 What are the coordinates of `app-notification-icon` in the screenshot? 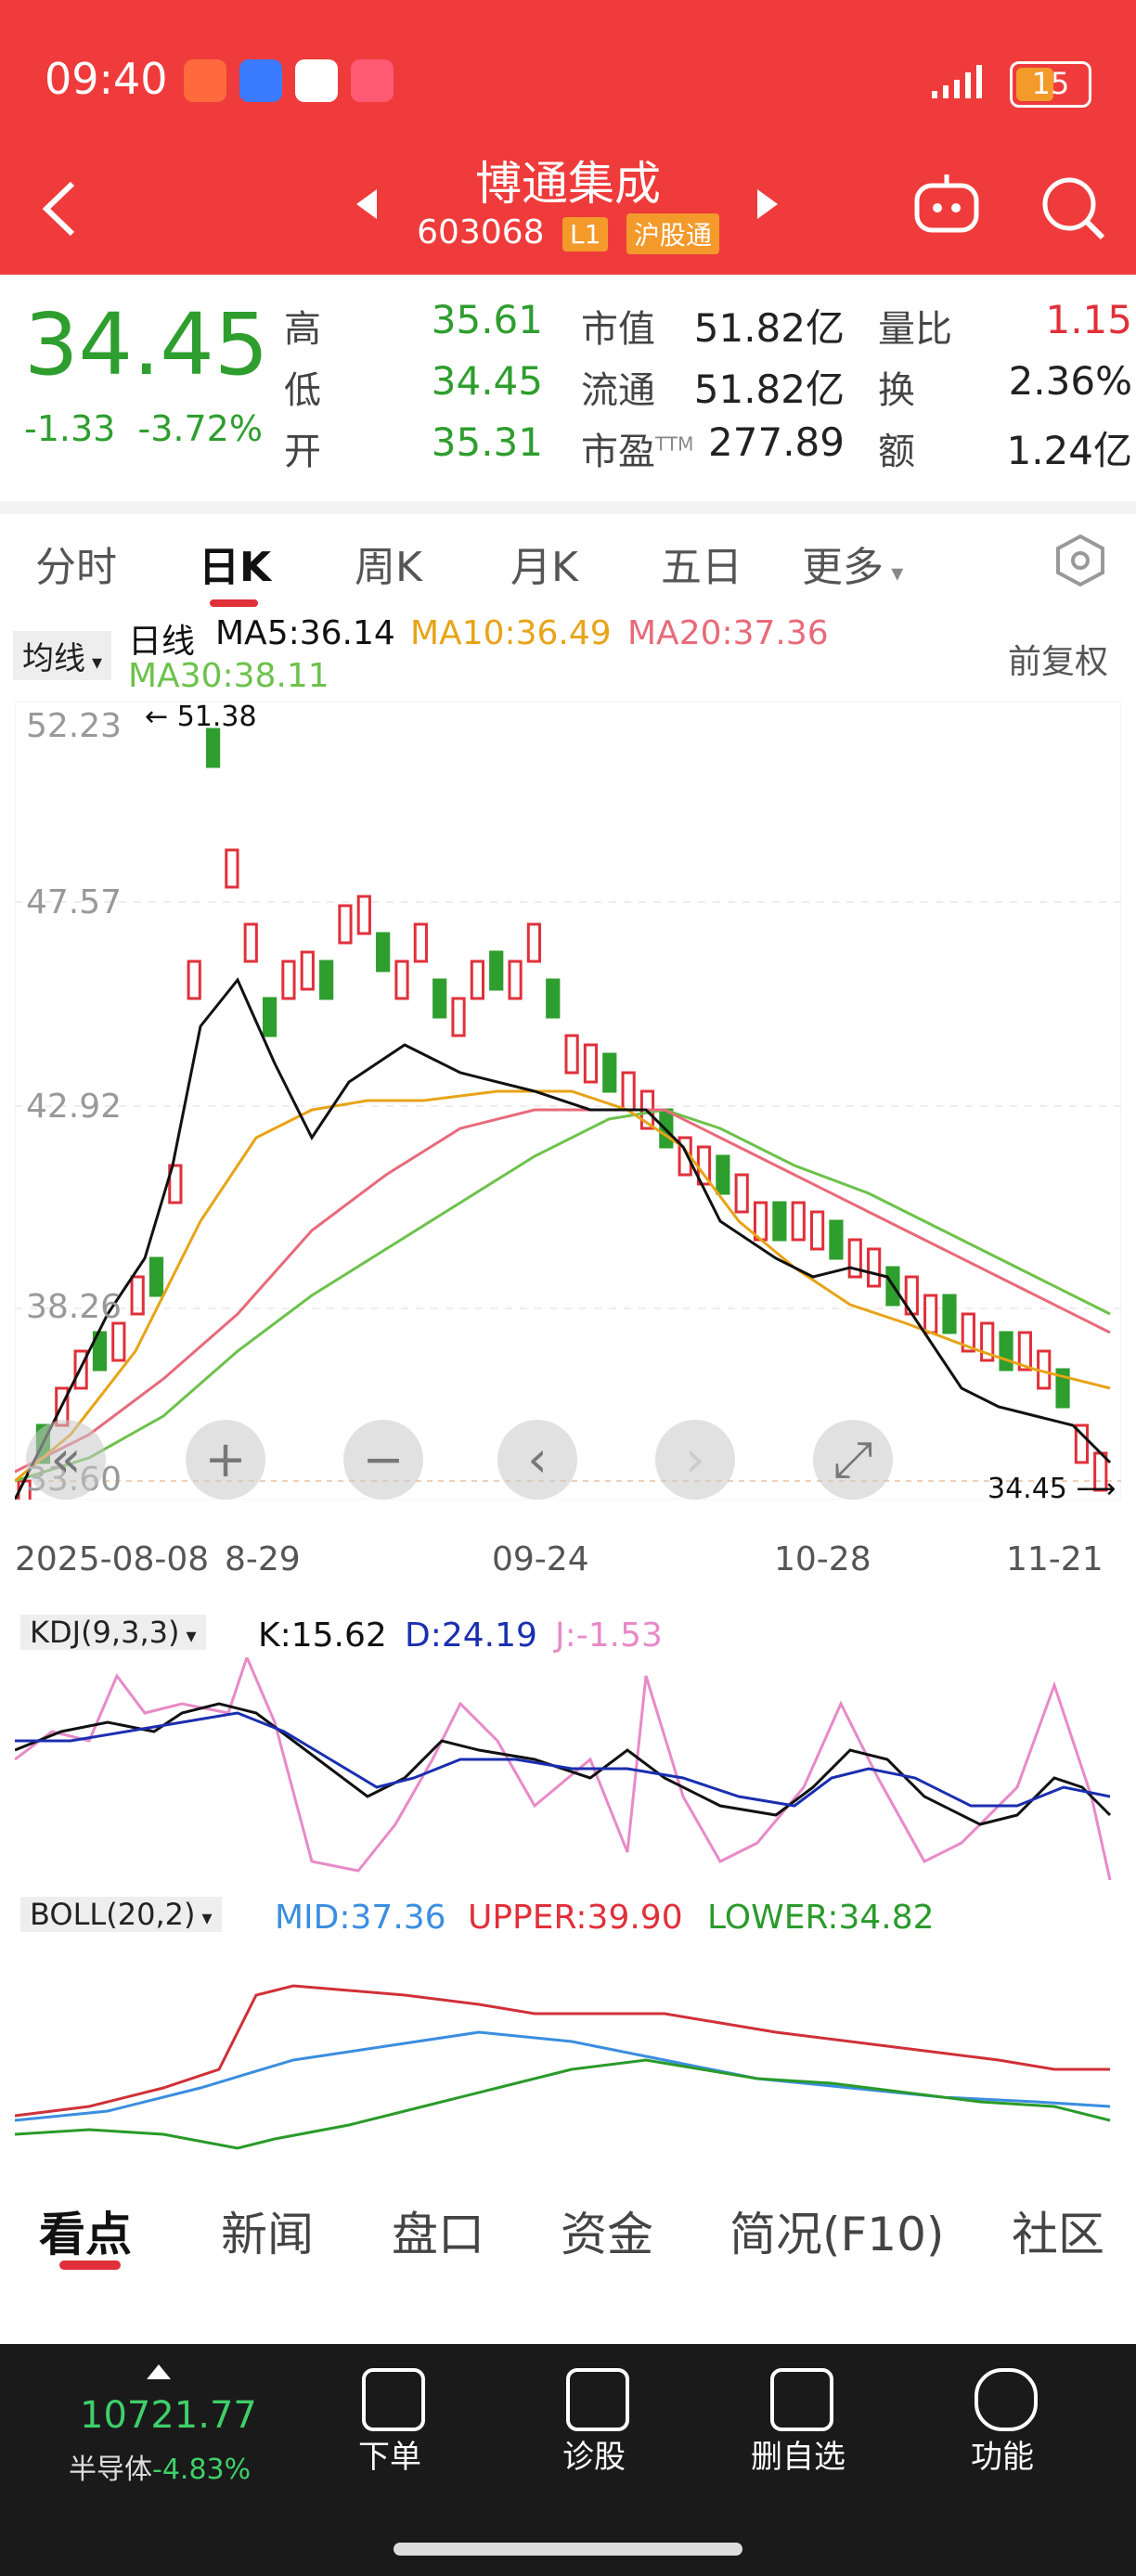 It's located at (205, 81).